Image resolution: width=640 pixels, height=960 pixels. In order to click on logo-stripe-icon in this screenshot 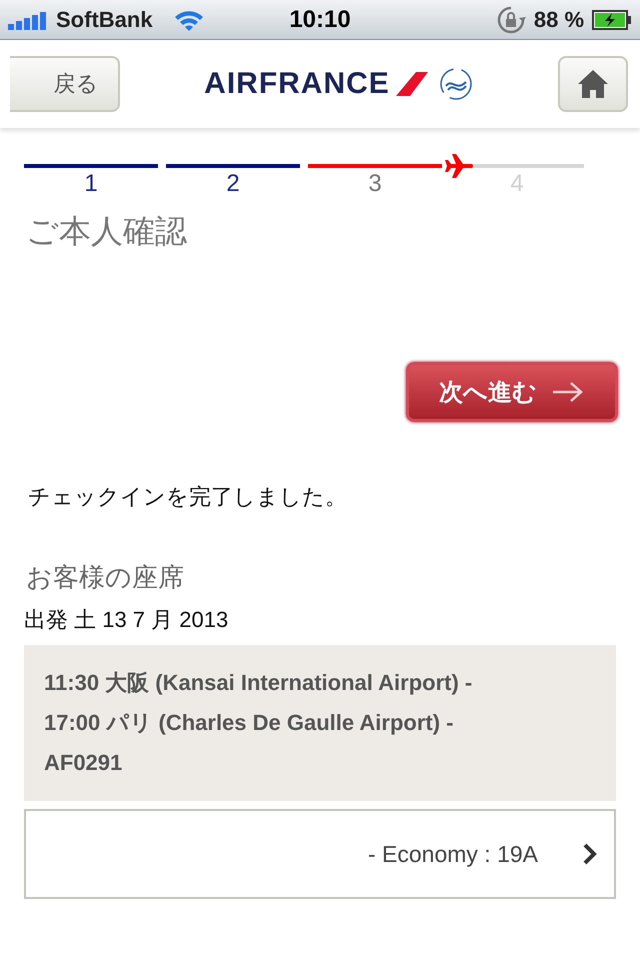, I will do `click(411, 84)`.